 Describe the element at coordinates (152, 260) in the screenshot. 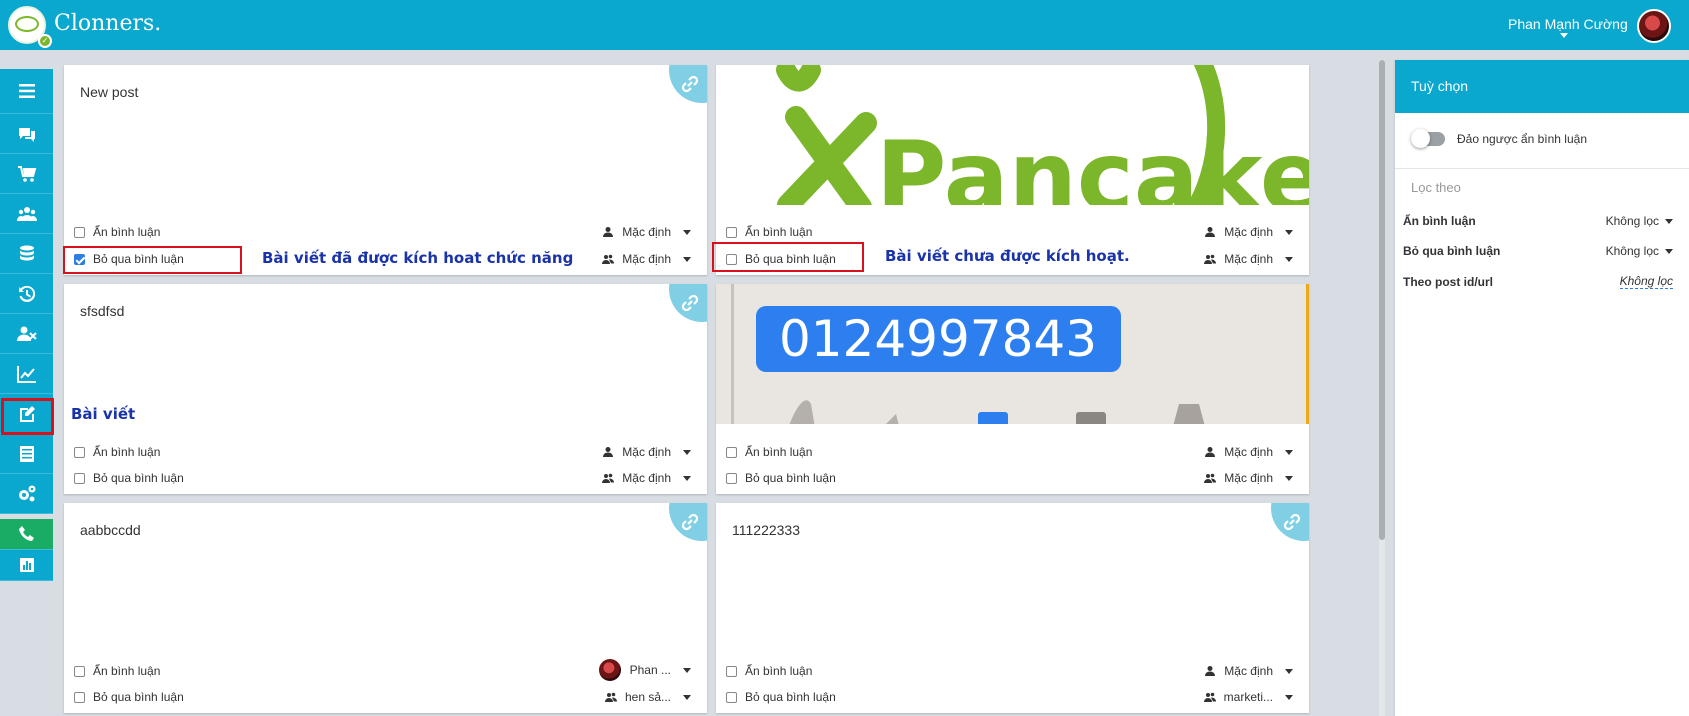

I see `annotation-highlight-activated` at that location.